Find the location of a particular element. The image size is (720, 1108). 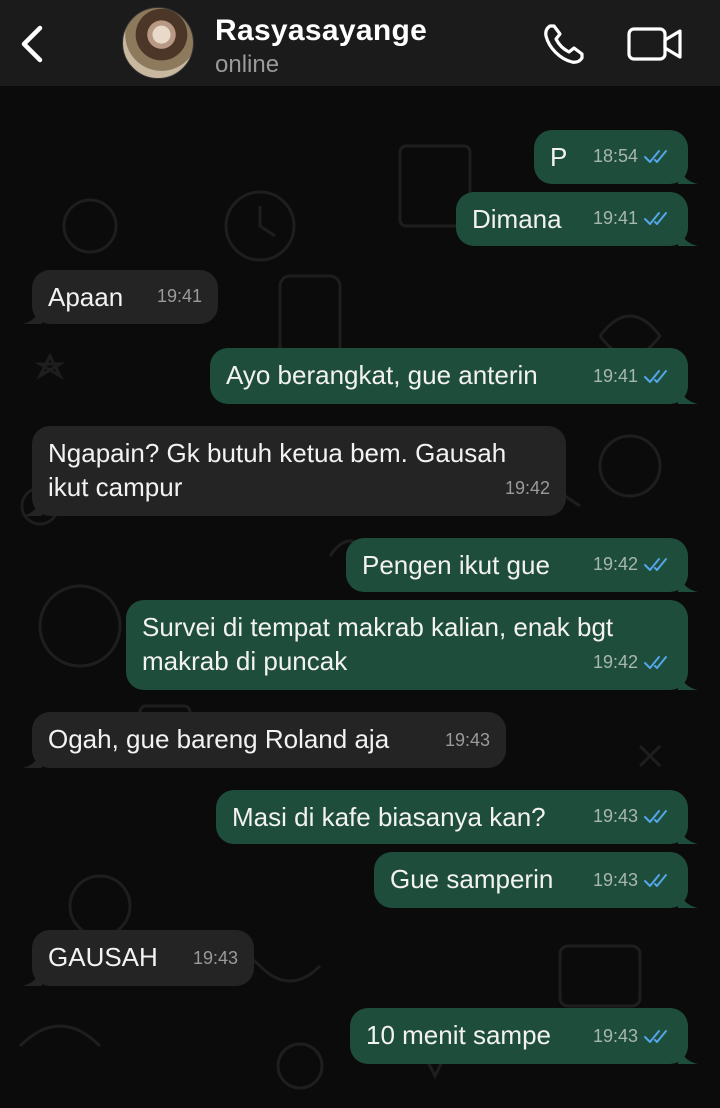

message-text: GAUSAH is located at coordinates (103, 957).